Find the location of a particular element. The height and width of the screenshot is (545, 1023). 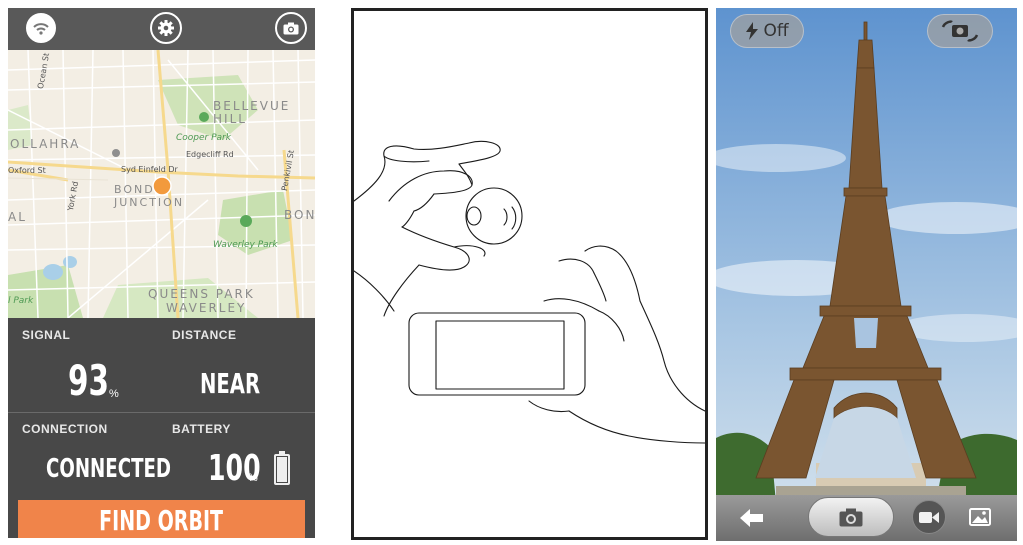

map-label-park: l Park is located at coordinates (21, 301).